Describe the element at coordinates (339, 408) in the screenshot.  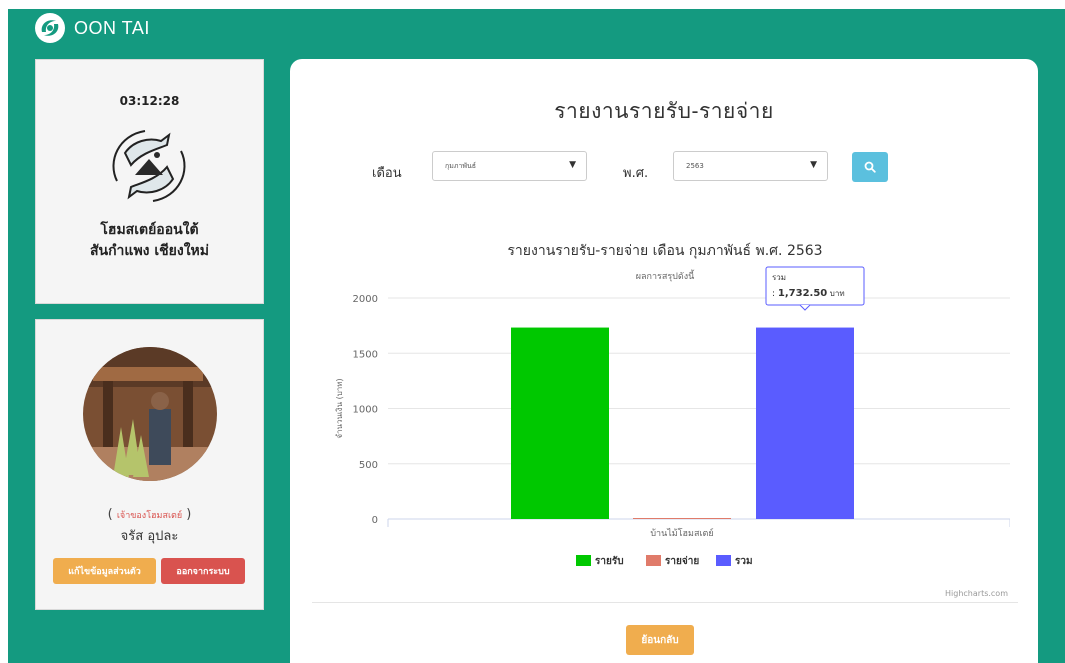
I see `y-axis-title: จำนวนเงิน (บาท)` at that location.